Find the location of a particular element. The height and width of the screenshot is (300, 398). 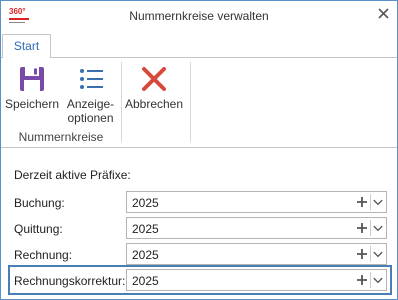

cancel-button: Abbrechen is located at coordinates (154, 84).